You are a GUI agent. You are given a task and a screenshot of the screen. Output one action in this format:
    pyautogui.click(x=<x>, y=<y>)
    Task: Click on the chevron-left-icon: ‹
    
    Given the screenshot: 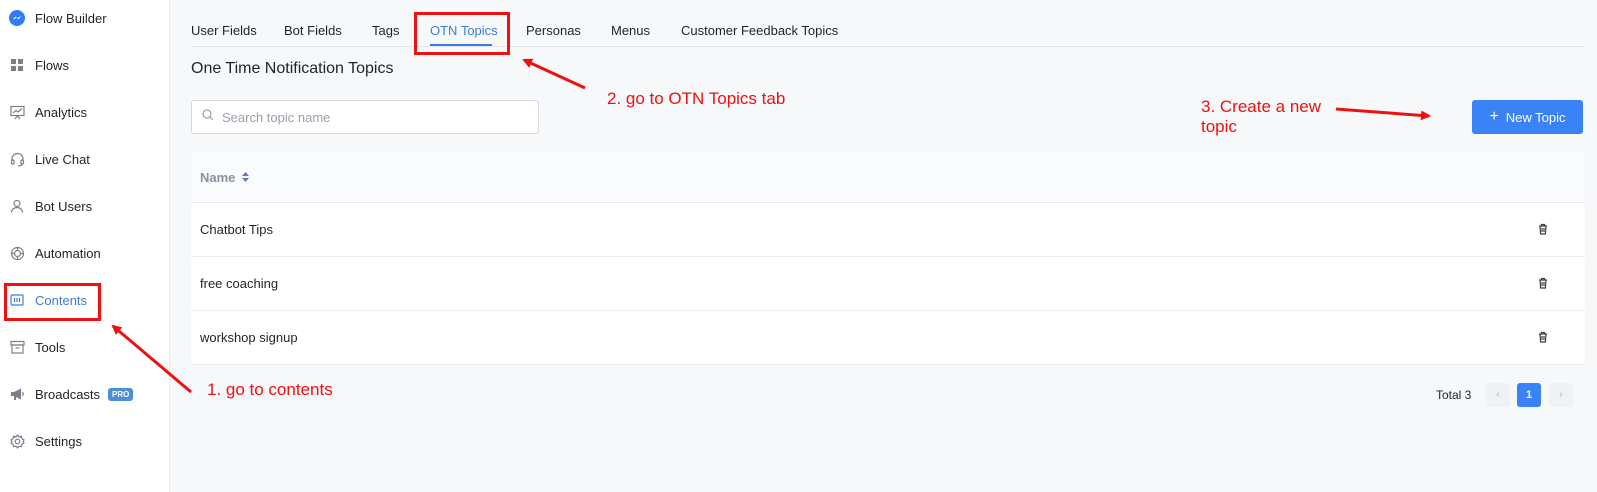 What is the action you would take?
    pyautogui.click(x=1498, y=395)
    